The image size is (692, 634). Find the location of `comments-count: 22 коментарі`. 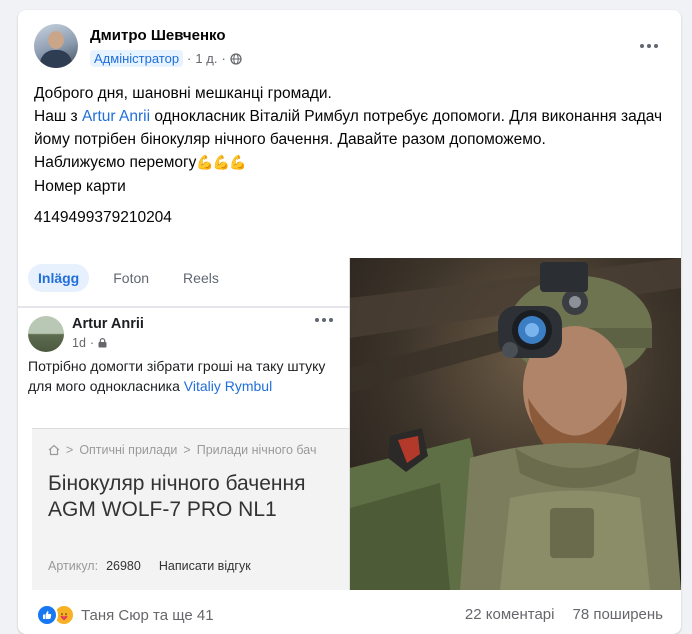

comments-count: 22 коментарі is located at coordinates (510, 614).